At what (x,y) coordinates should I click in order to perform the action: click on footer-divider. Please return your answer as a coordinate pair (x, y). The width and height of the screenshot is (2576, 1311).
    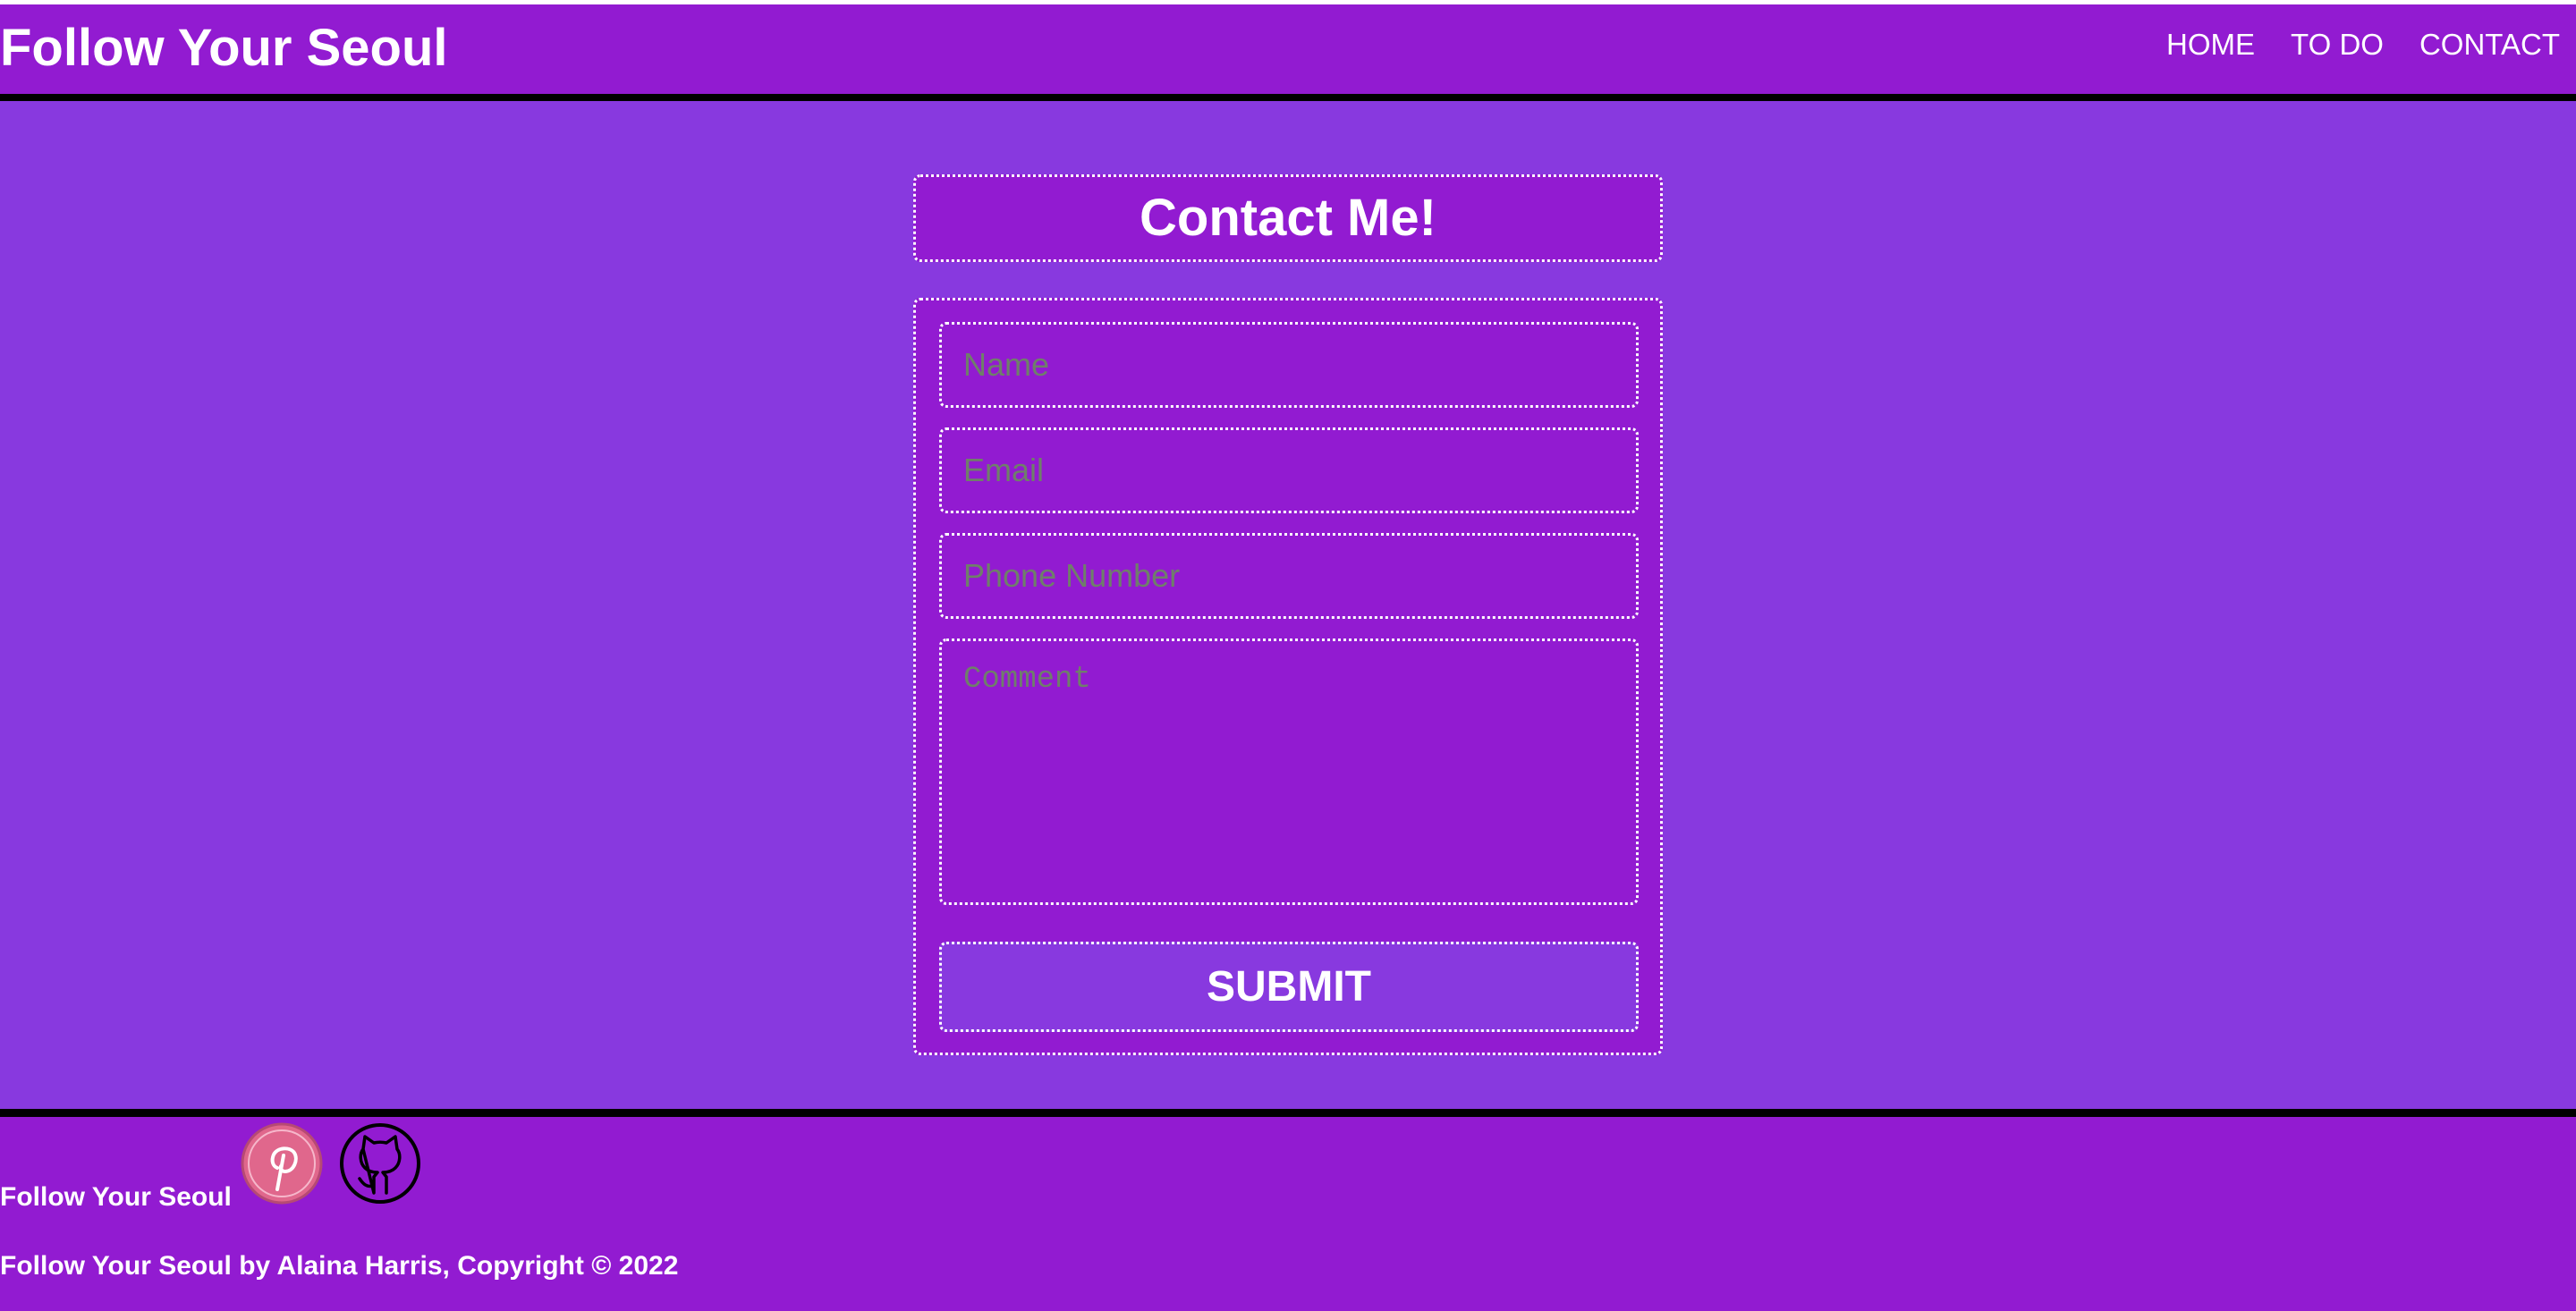
    Looking at the image, I should click on (1288, 1113).